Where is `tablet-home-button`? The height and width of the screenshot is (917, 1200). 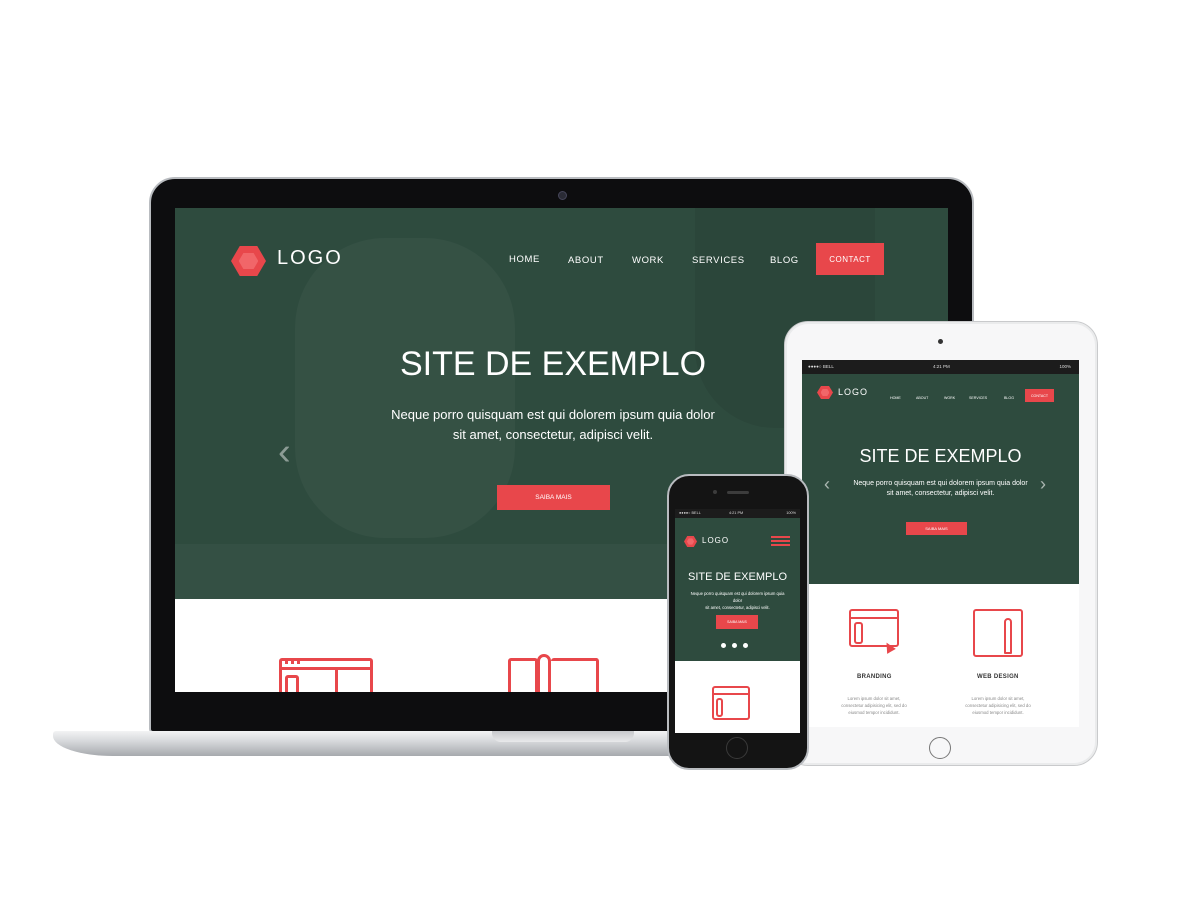 tablet-home-button is located at coordinates (940, 748).